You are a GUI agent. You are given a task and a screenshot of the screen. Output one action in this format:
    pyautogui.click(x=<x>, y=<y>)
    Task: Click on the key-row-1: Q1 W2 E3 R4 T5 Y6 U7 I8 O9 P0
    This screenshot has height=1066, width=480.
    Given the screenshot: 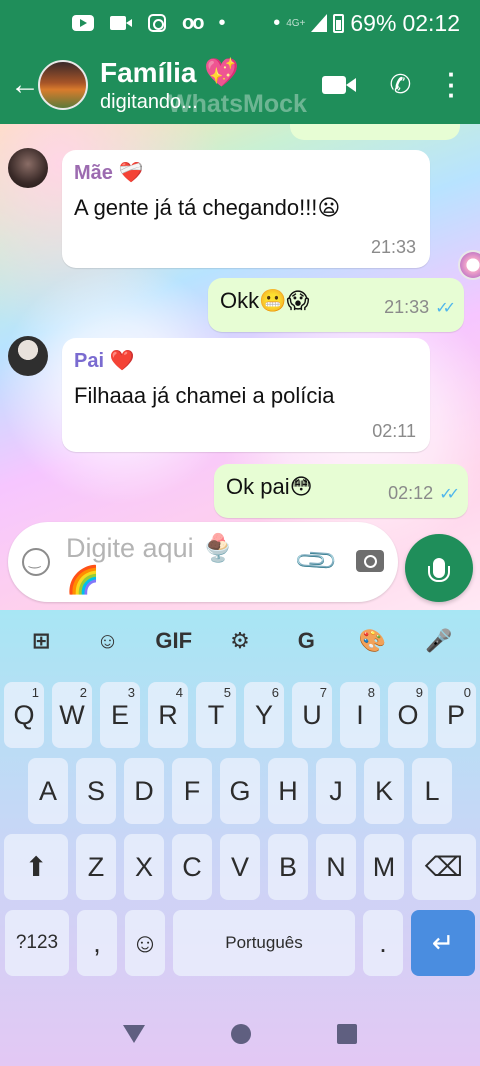 What is the action you would take?
    pyautogui.click(x=240, y=715)
    